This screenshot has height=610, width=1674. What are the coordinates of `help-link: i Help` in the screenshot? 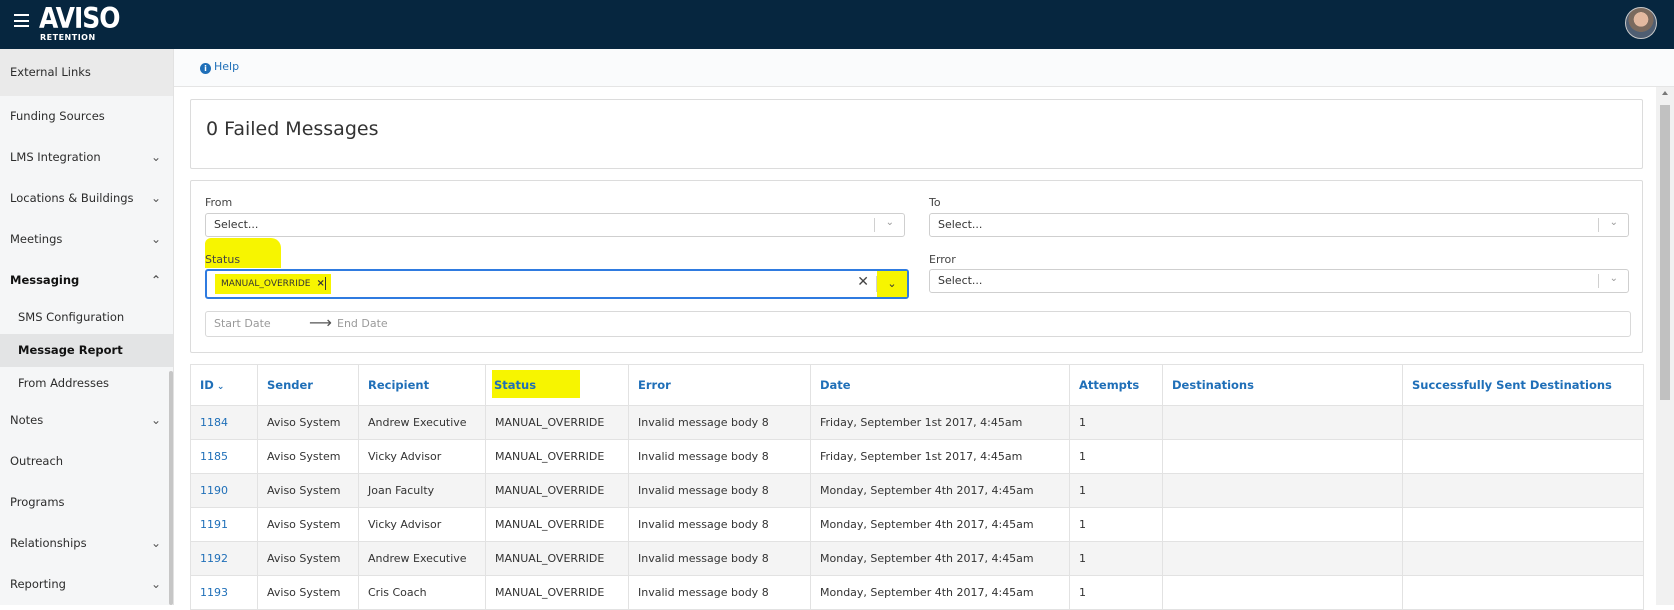 It's located at (219, 67).